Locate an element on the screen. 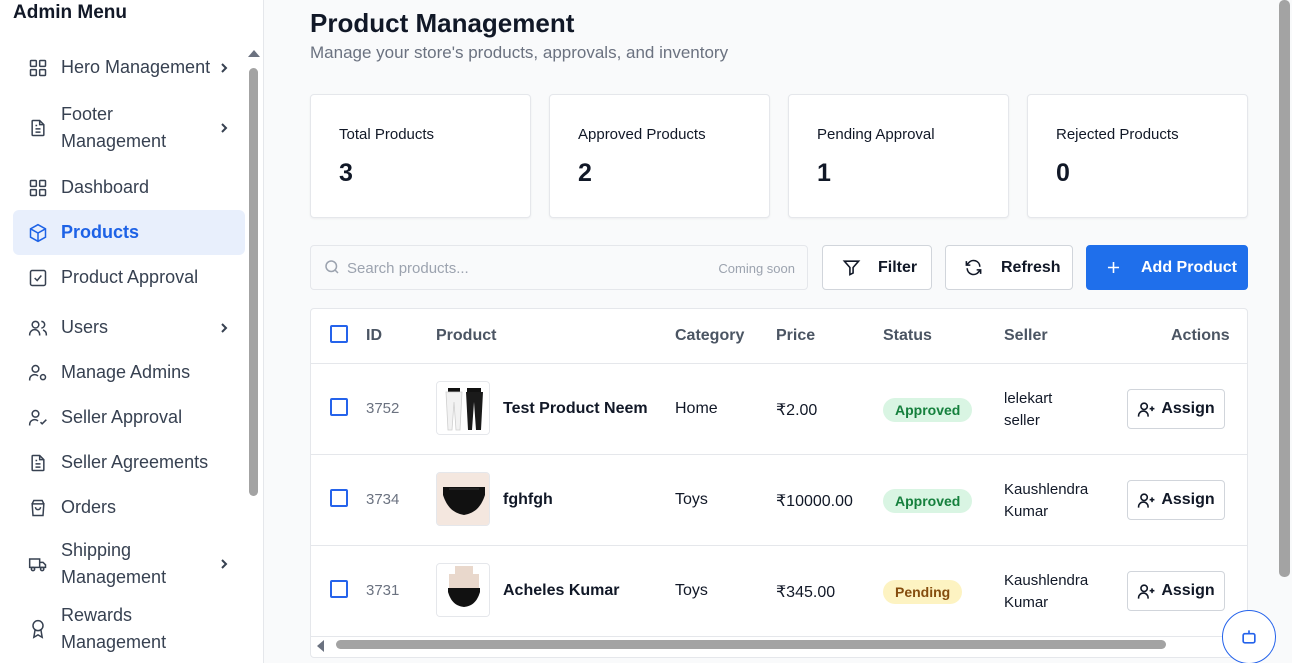 Image resolution: width=1292 pixels, height=663 pixels. sidebar-item-hero-management: Hero Management is located at coordinates (129, 67).